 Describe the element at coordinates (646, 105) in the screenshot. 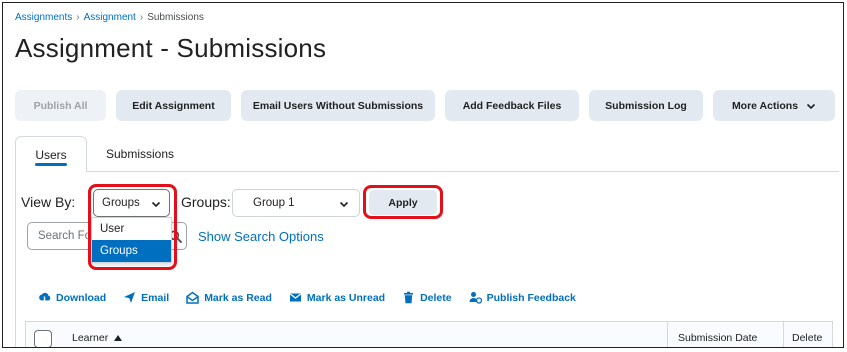

I see `submission-log-button: Submission Log` at that location.